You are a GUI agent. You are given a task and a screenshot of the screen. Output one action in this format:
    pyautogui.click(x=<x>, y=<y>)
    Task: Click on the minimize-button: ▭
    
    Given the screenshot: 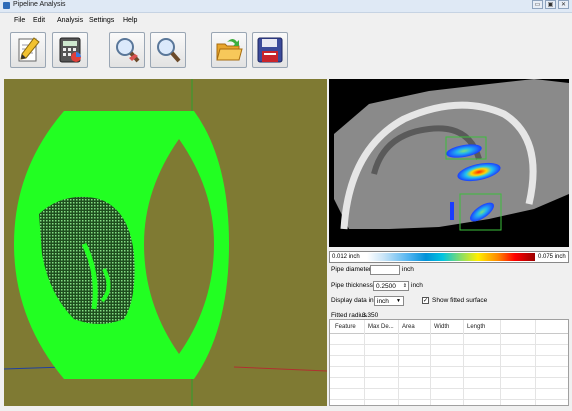 What is the action you would take?
    pyautogui.click(x=537, y=4)
    